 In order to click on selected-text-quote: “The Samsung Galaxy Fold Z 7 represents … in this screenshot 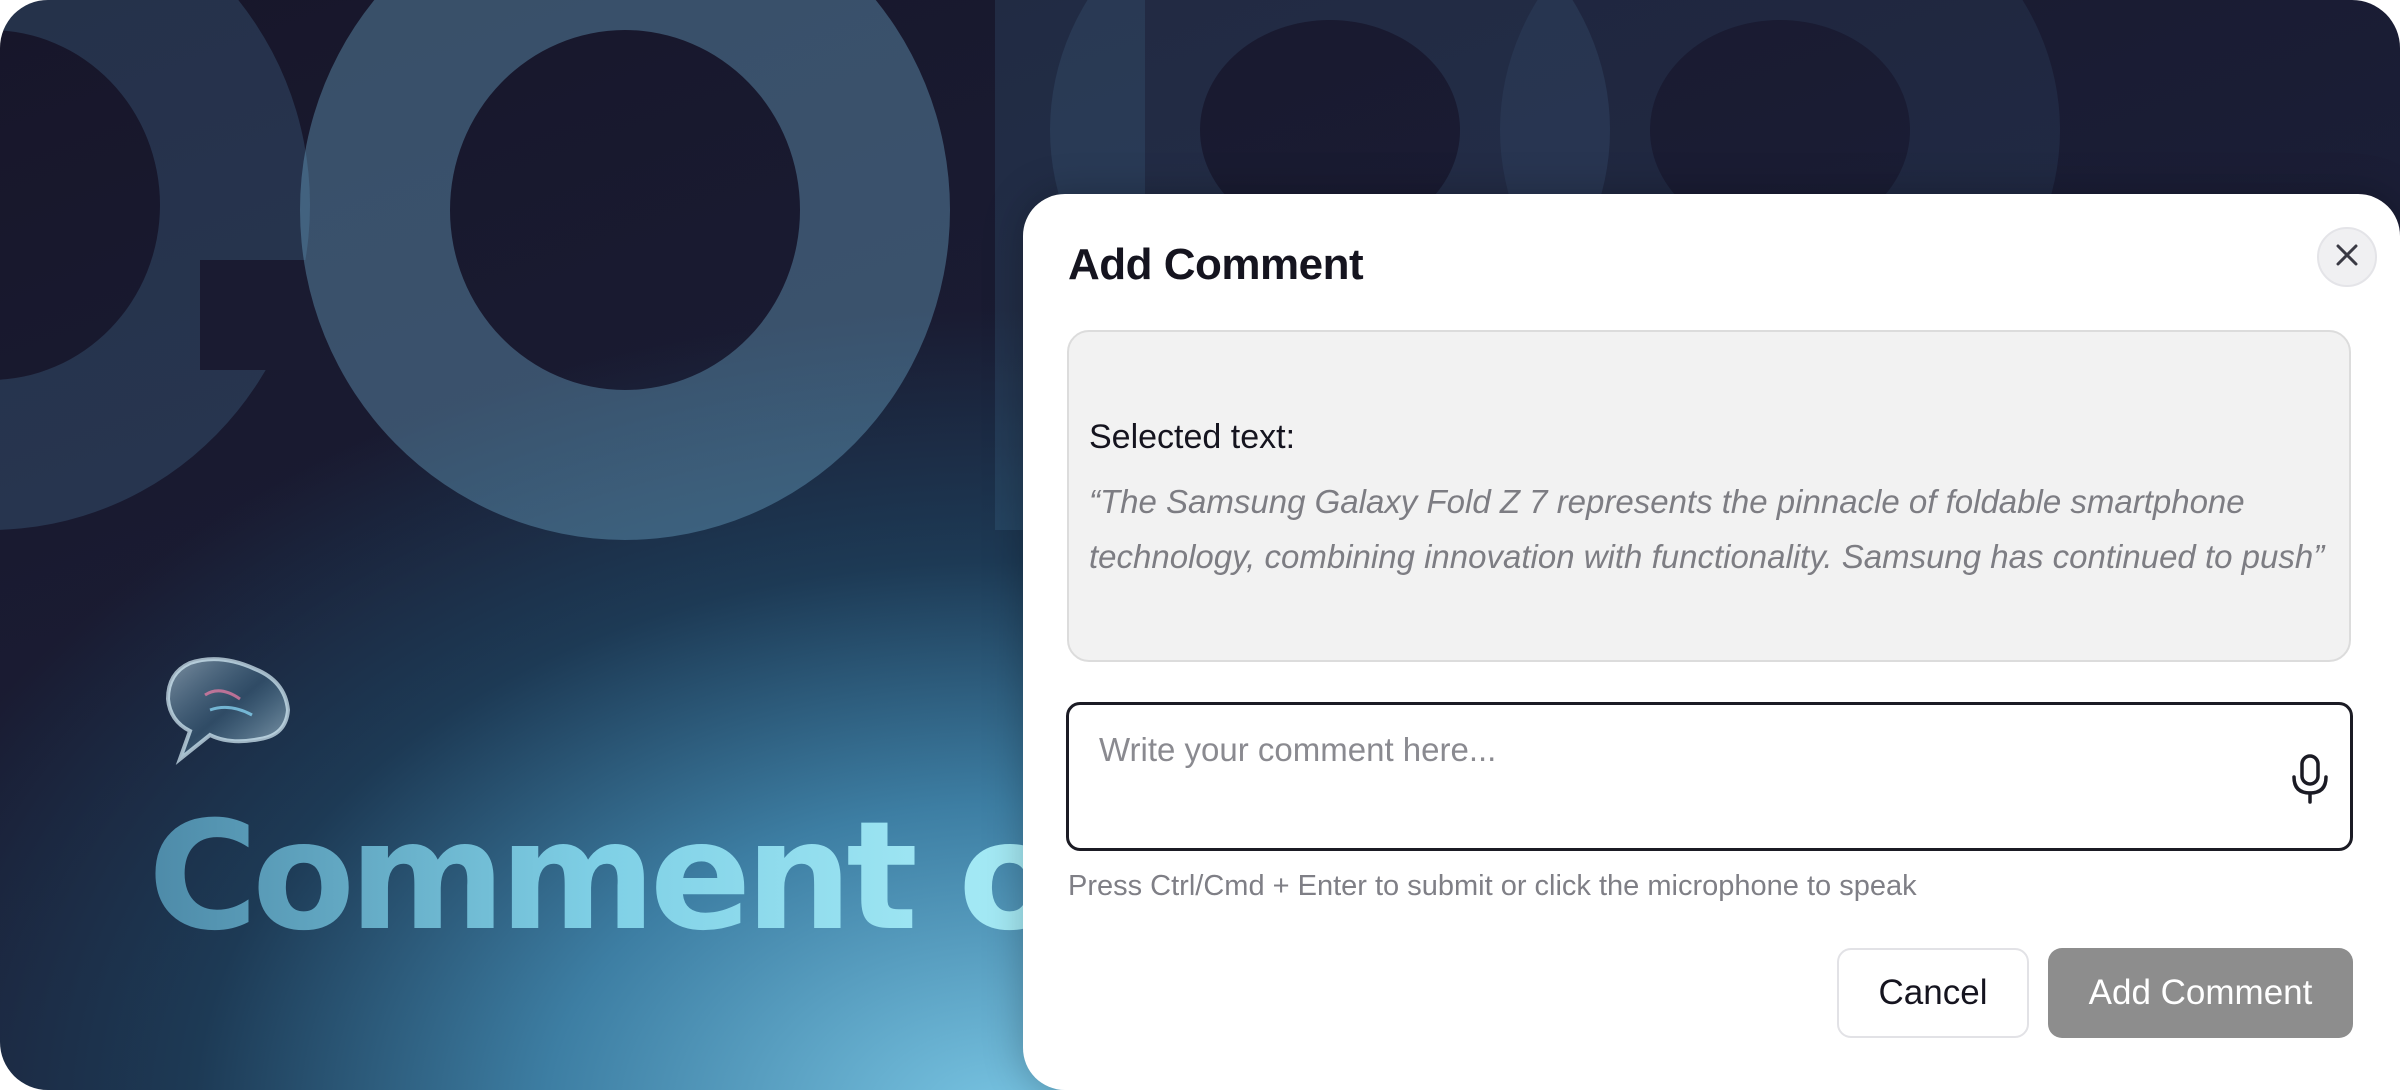, I will do `click(1707, 529)`.